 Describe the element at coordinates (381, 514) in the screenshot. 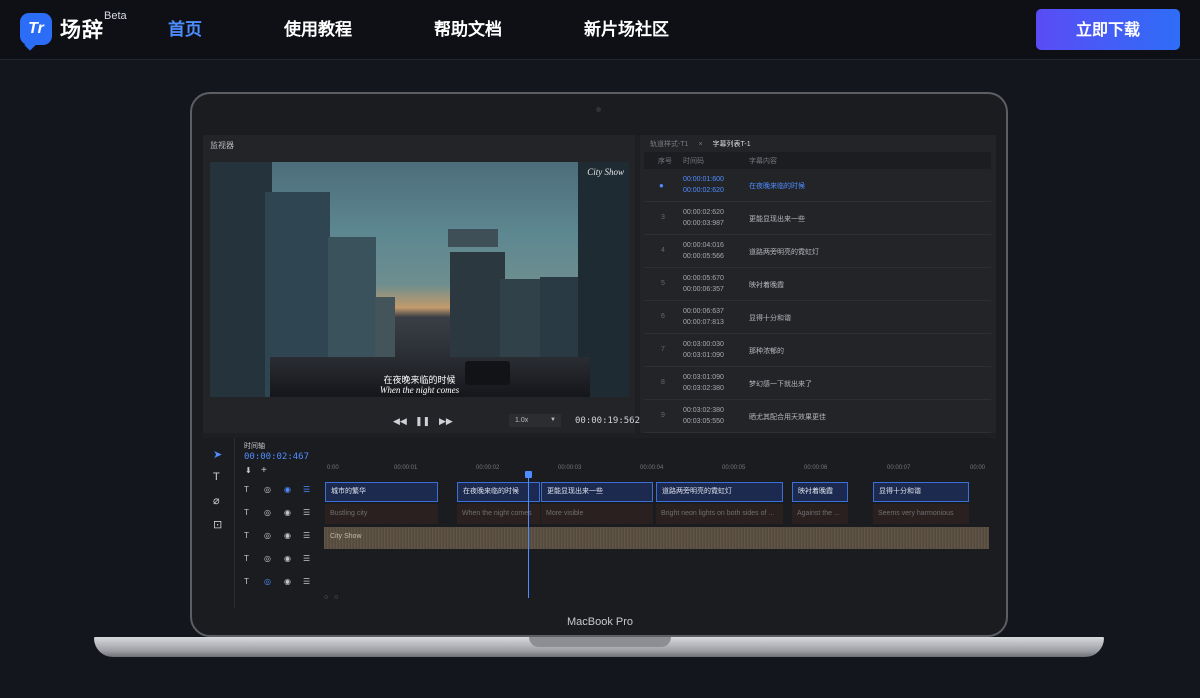

I see `subtitle-clip-en: Bustling city` at that location.